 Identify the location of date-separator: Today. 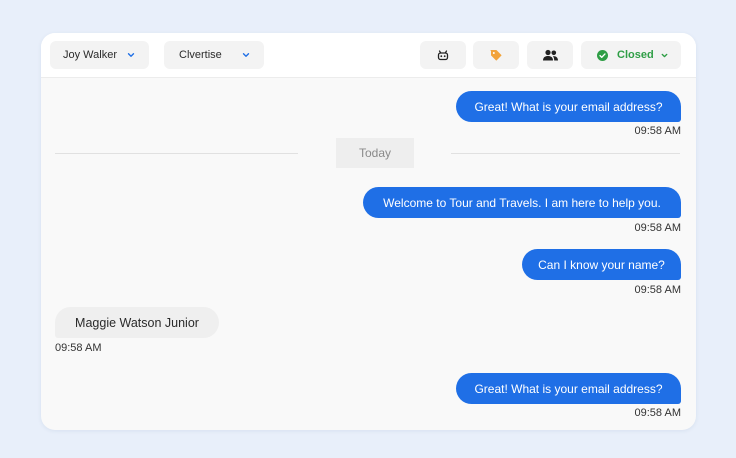
(375, 153).